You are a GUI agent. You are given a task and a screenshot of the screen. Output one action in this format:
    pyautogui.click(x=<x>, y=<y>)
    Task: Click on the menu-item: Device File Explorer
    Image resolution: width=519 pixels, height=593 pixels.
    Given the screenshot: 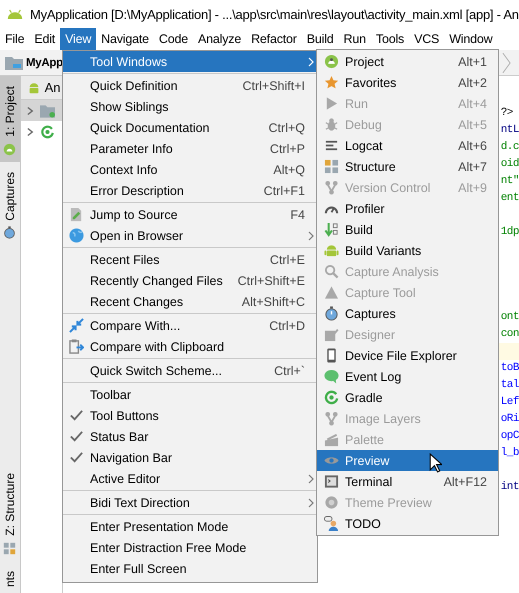 What is the action you would take?
    pyautogui.click(x=407, y=355)
    